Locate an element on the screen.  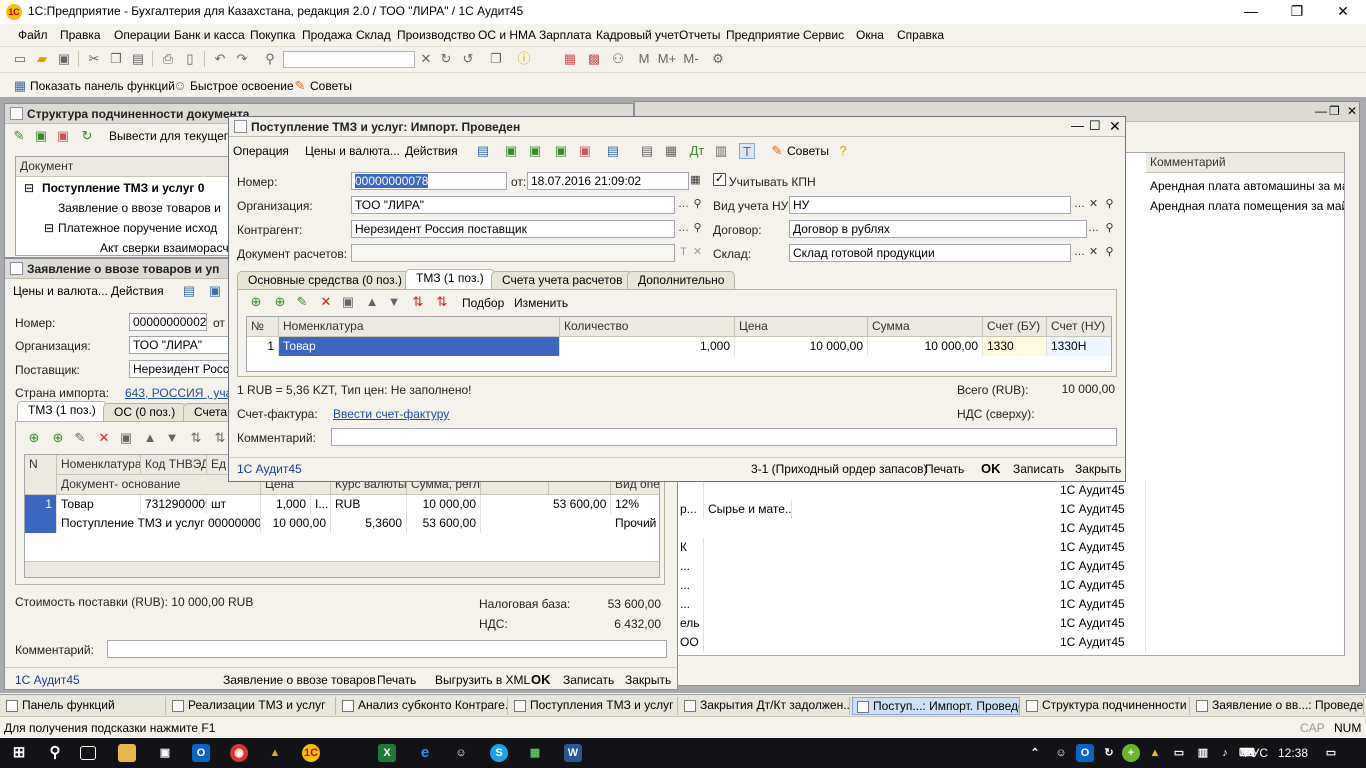
undo-icon: ↶ is located at coordinates (220, 59).